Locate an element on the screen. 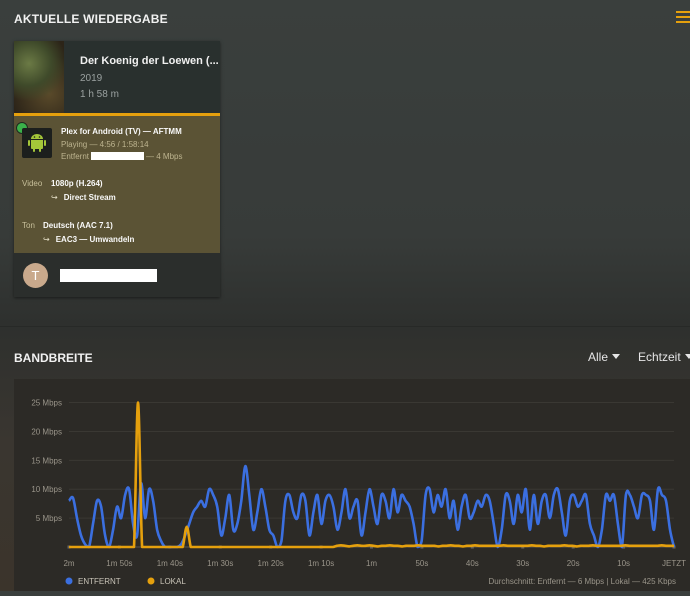 The height and width of the screenshot is (596, 690). audio-stream: ↪ EAC3 — Umwandeln is located at coordinates (89, 239).